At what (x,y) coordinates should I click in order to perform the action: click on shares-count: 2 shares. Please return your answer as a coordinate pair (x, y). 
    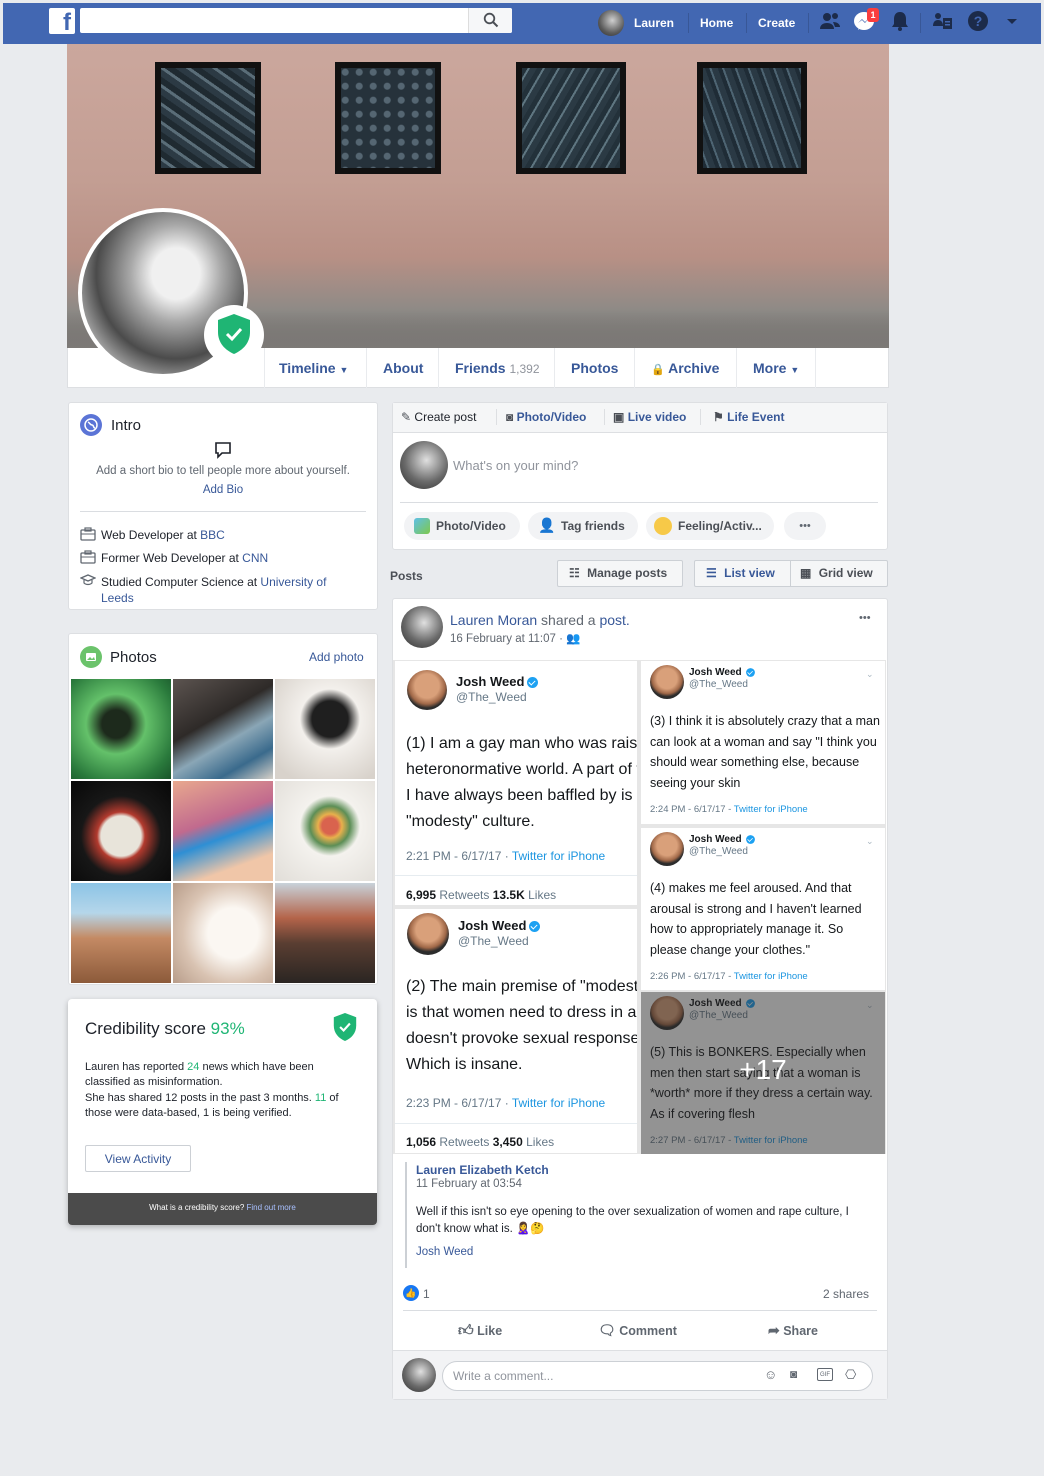
    Looking at the image, I should click on (846, 1294).